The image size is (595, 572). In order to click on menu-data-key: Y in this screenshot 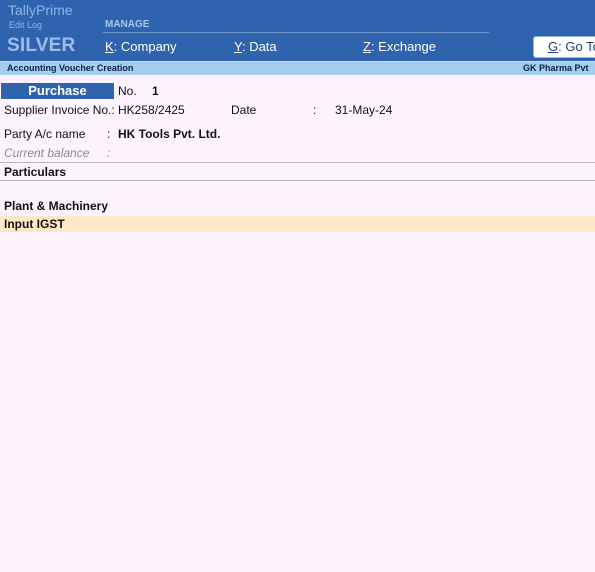, I will do `click(238, 46)`.